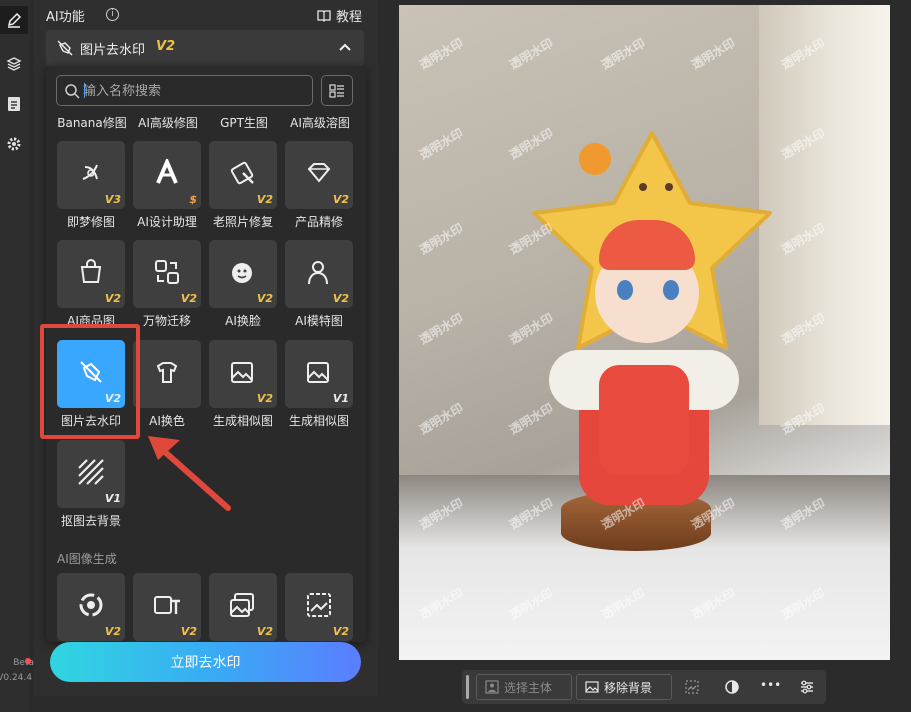  Describe the element at coordinates (168, 122) in the screenshot. I see `tile-label: AI高级修图` at that location.